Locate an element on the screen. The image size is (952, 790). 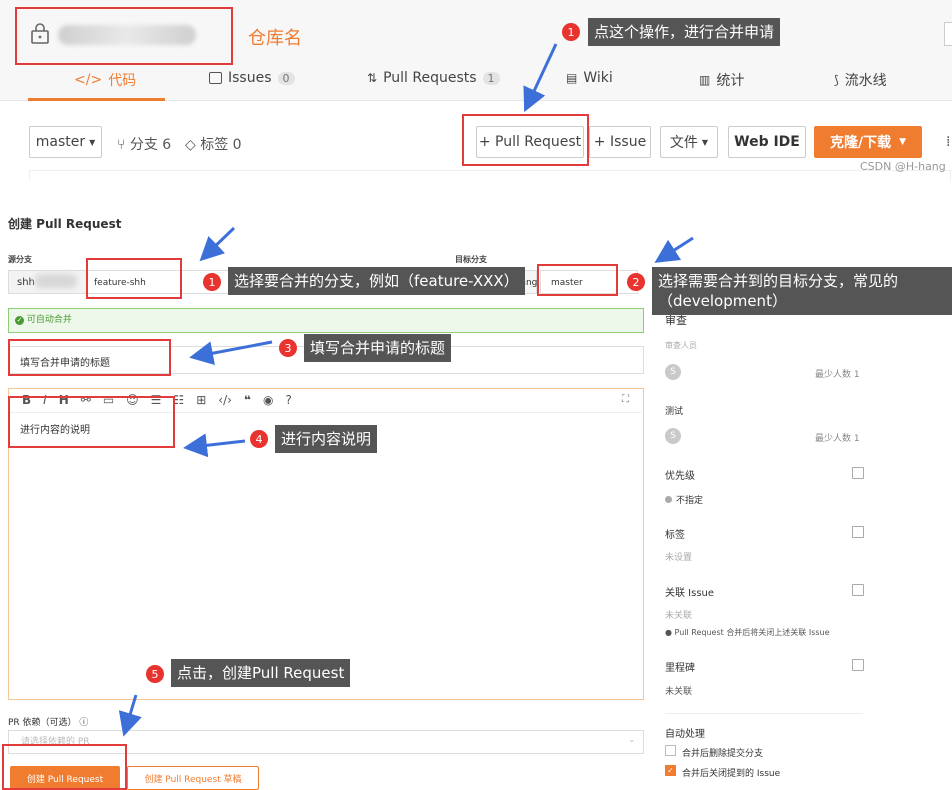
arrow-to-pull-request is located at coordinates (540, 78).